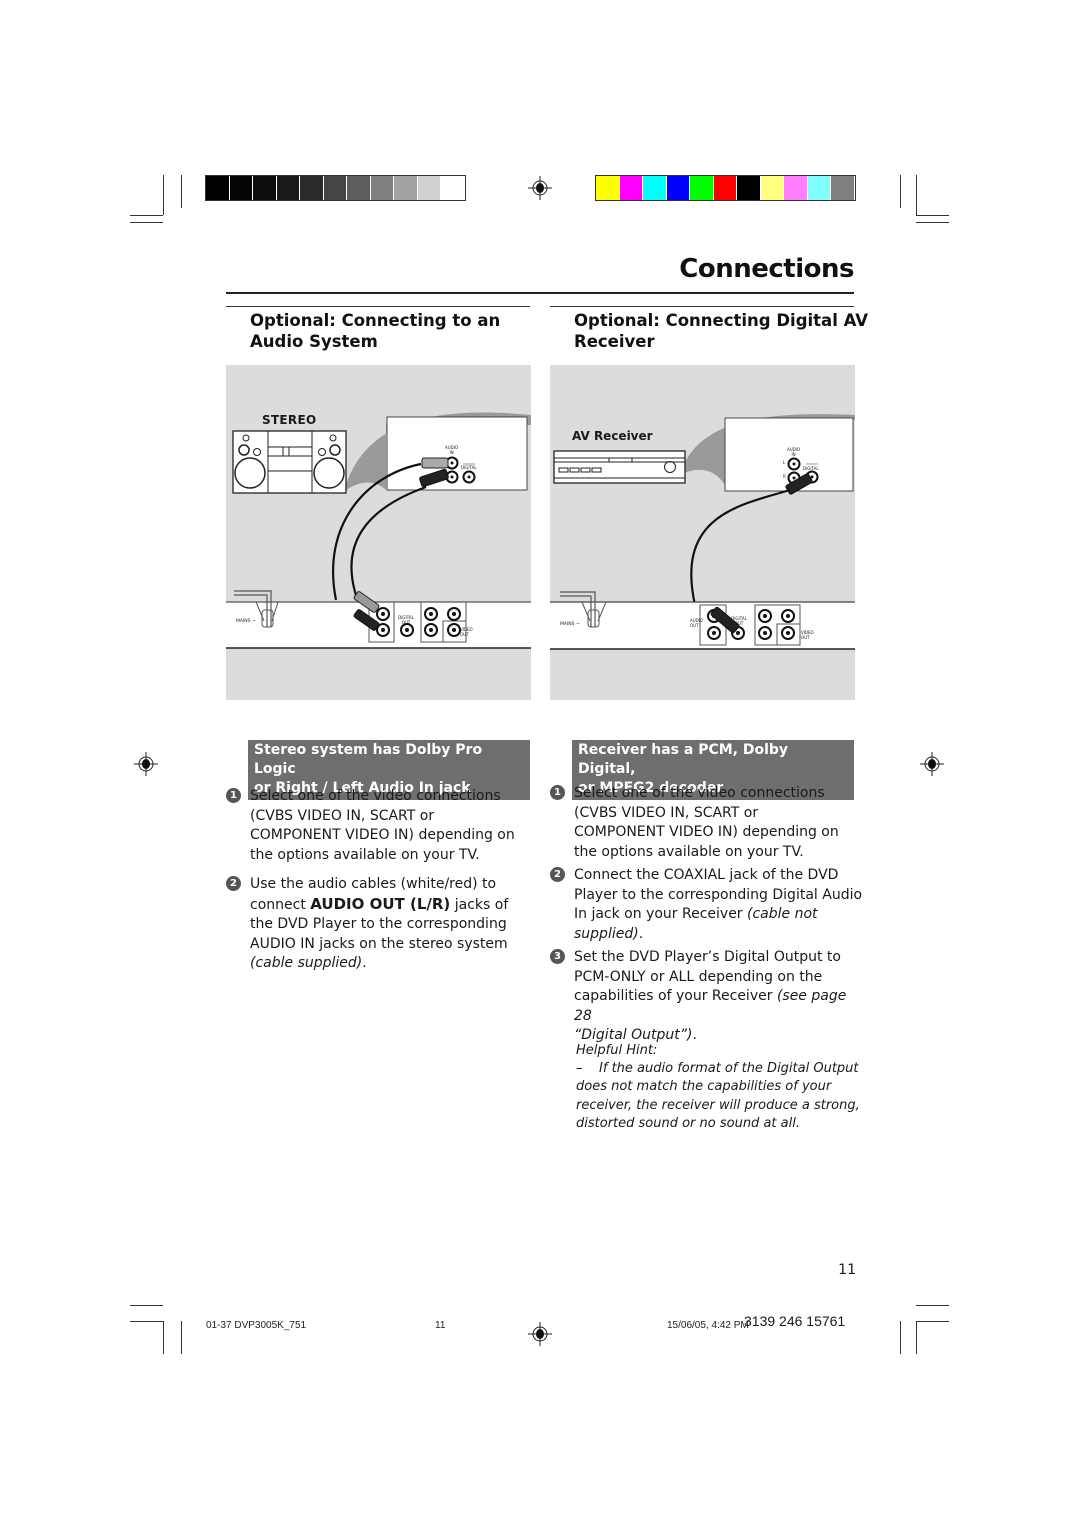 The width and height of the screenshot is (1080, 1528). What do you see at coordinates (784, 462) in the screenshot?
I see `left-channel-label: L` at bounding box center [784, 462].